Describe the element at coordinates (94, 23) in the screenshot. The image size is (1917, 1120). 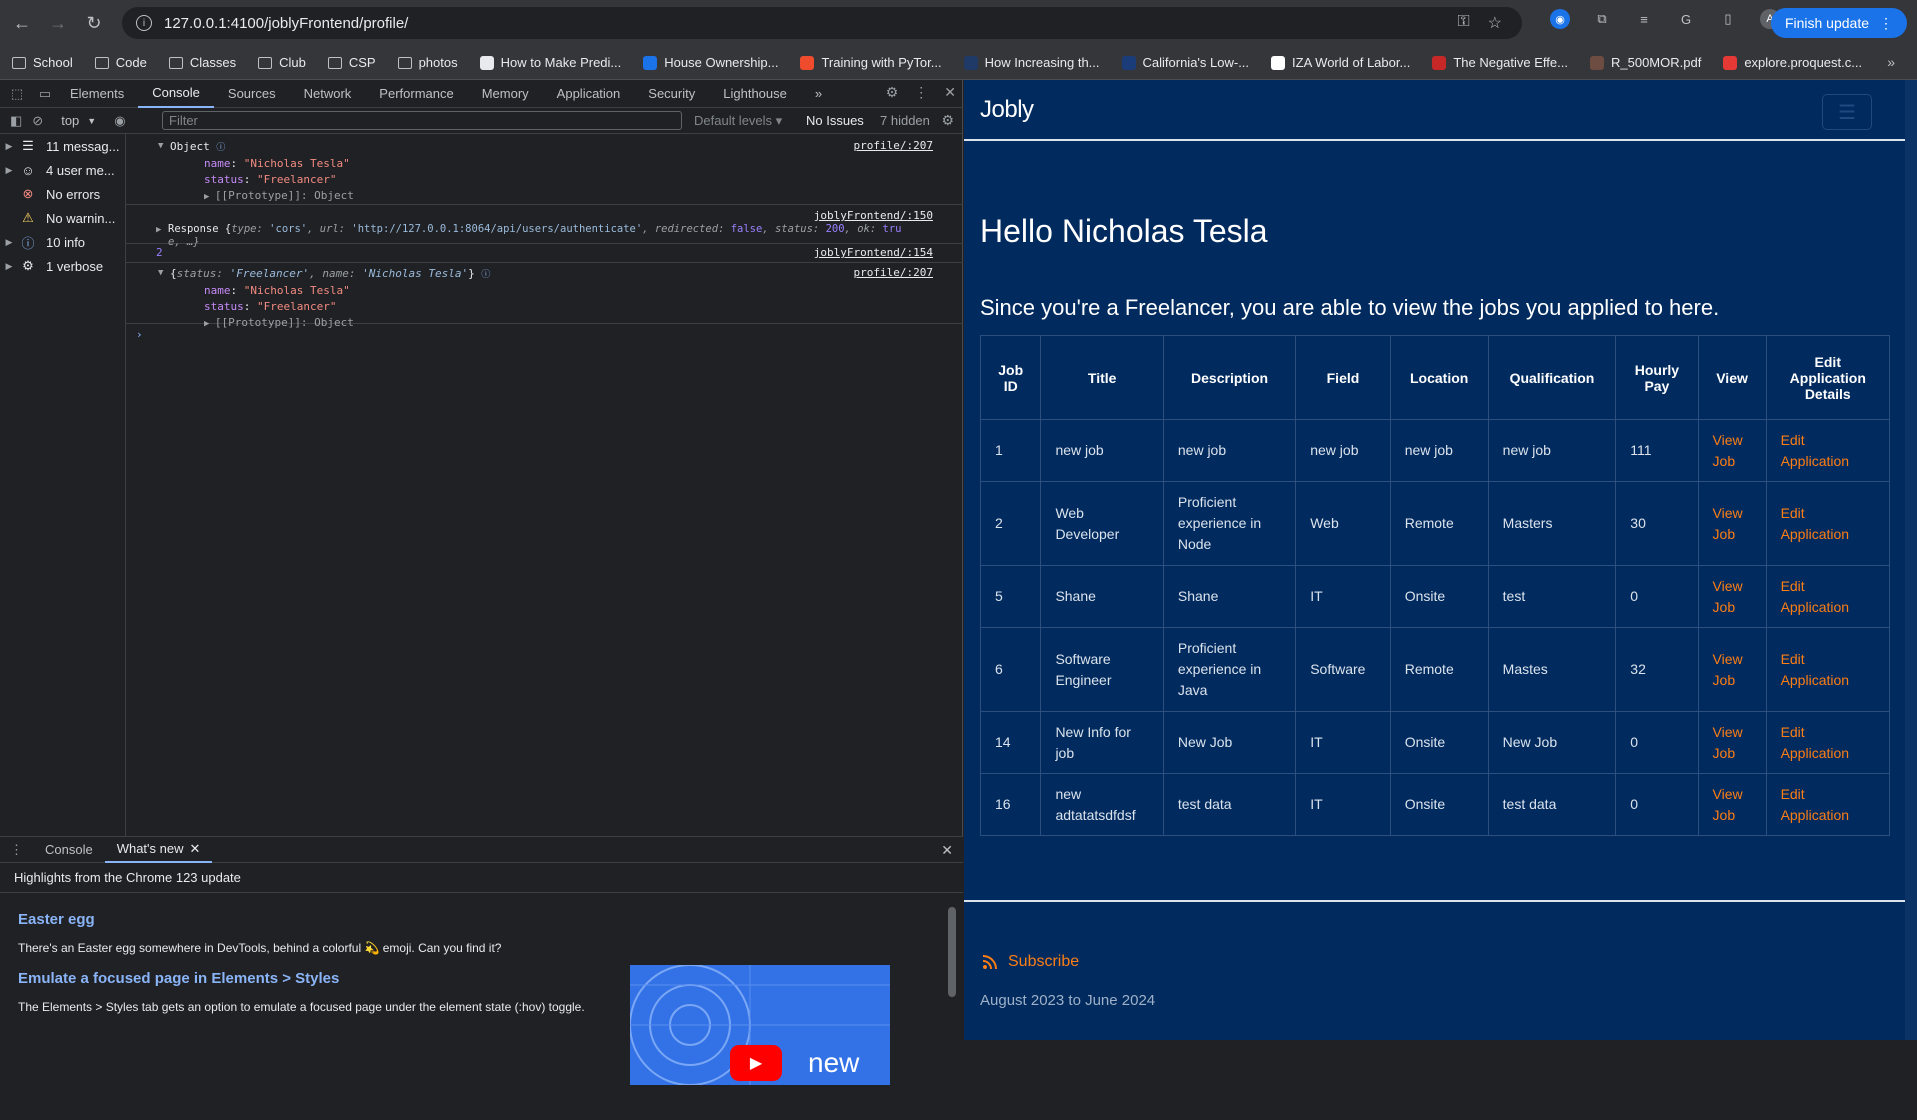
I see `reload-icon: ↻` at that location.